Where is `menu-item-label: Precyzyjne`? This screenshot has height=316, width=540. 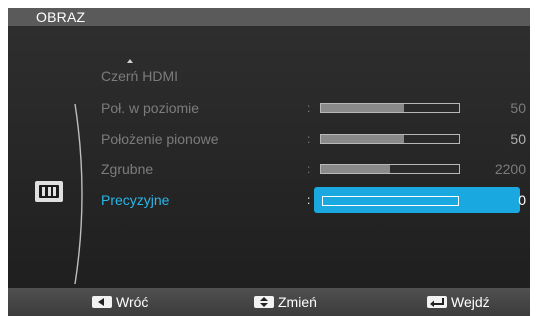 menu-item-label: Precyzyjne is located at coordinates (135, 200).